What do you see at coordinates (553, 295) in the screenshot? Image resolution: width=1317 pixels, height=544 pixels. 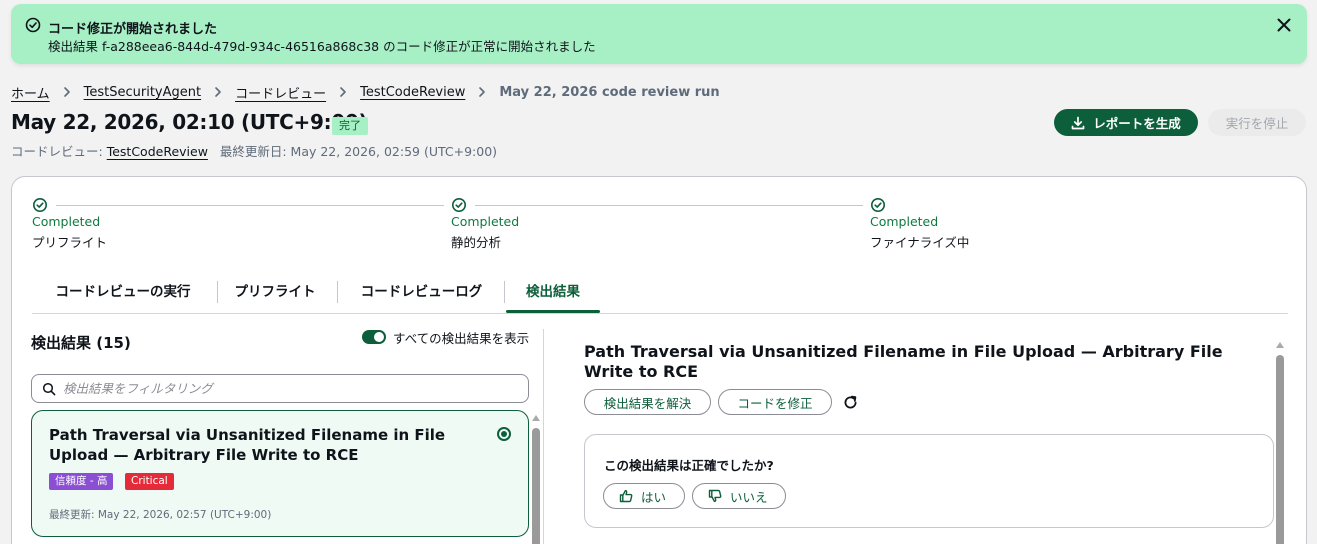 I see `tab-findings: 検出結果` at bounding box center [553, 295].